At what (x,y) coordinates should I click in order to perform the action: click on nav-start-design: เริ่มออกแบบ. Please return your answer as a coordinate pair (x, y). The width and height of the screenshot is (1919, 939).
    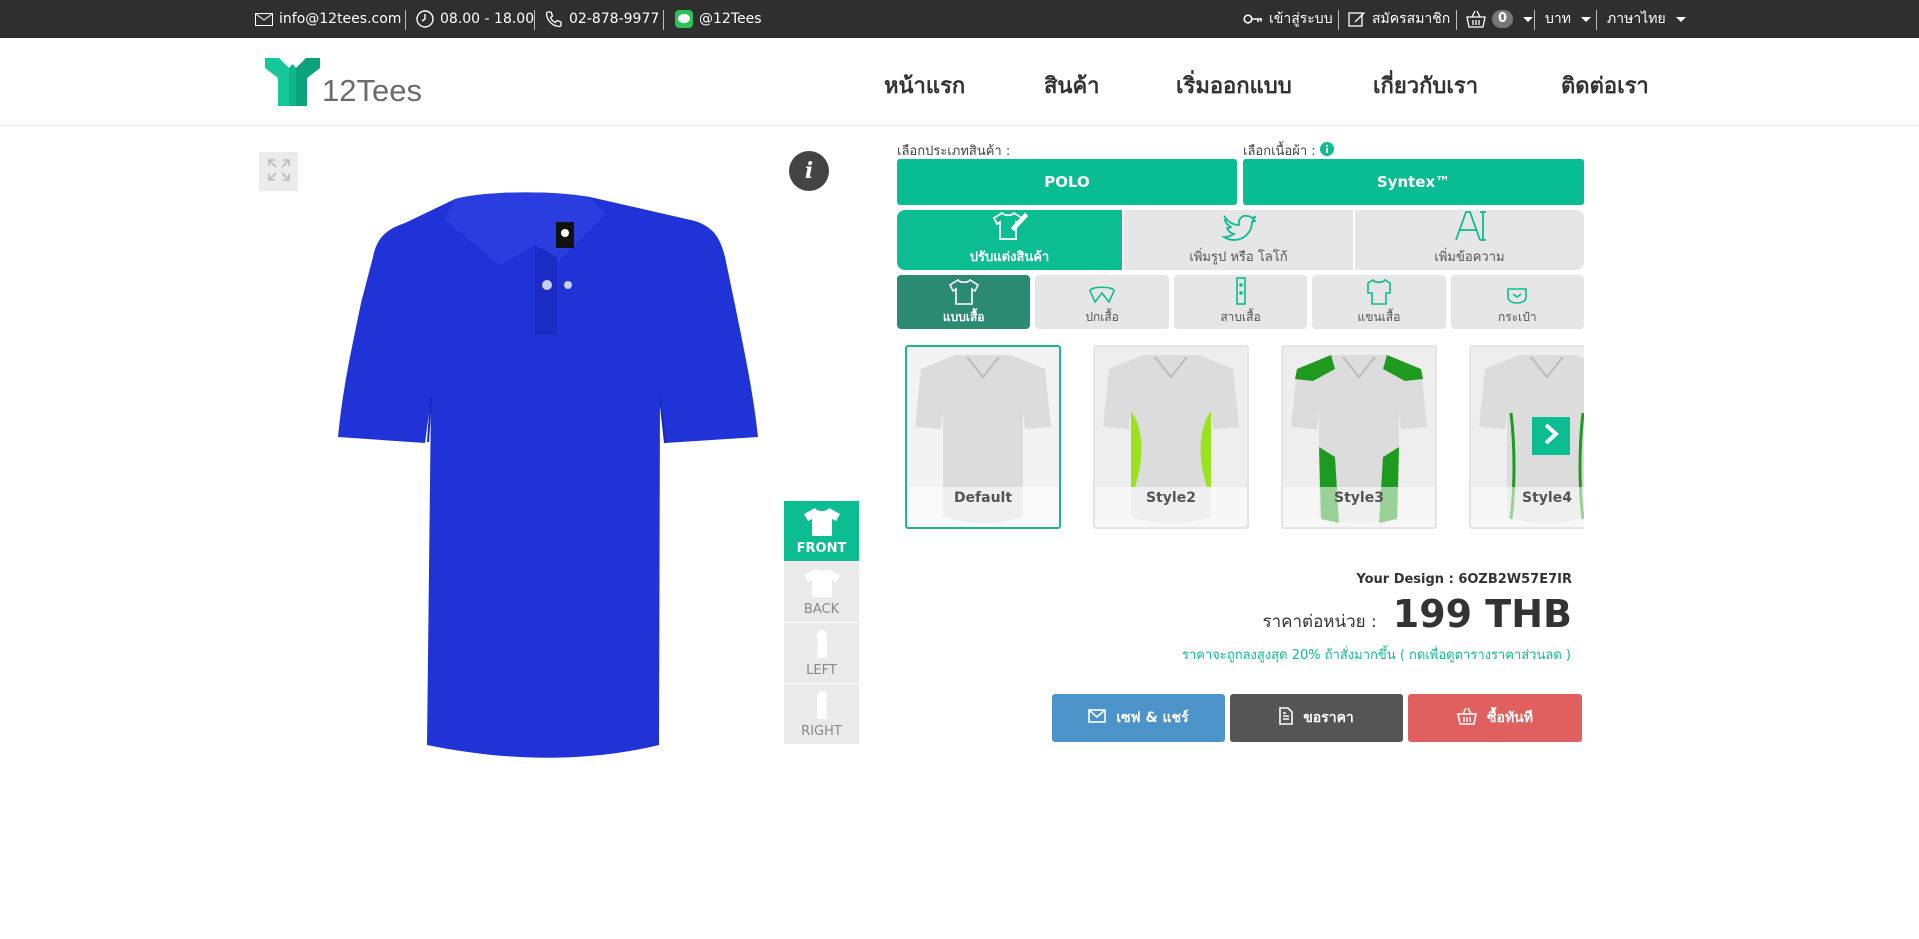
    Looking at the image, I should click on (1234, 85).